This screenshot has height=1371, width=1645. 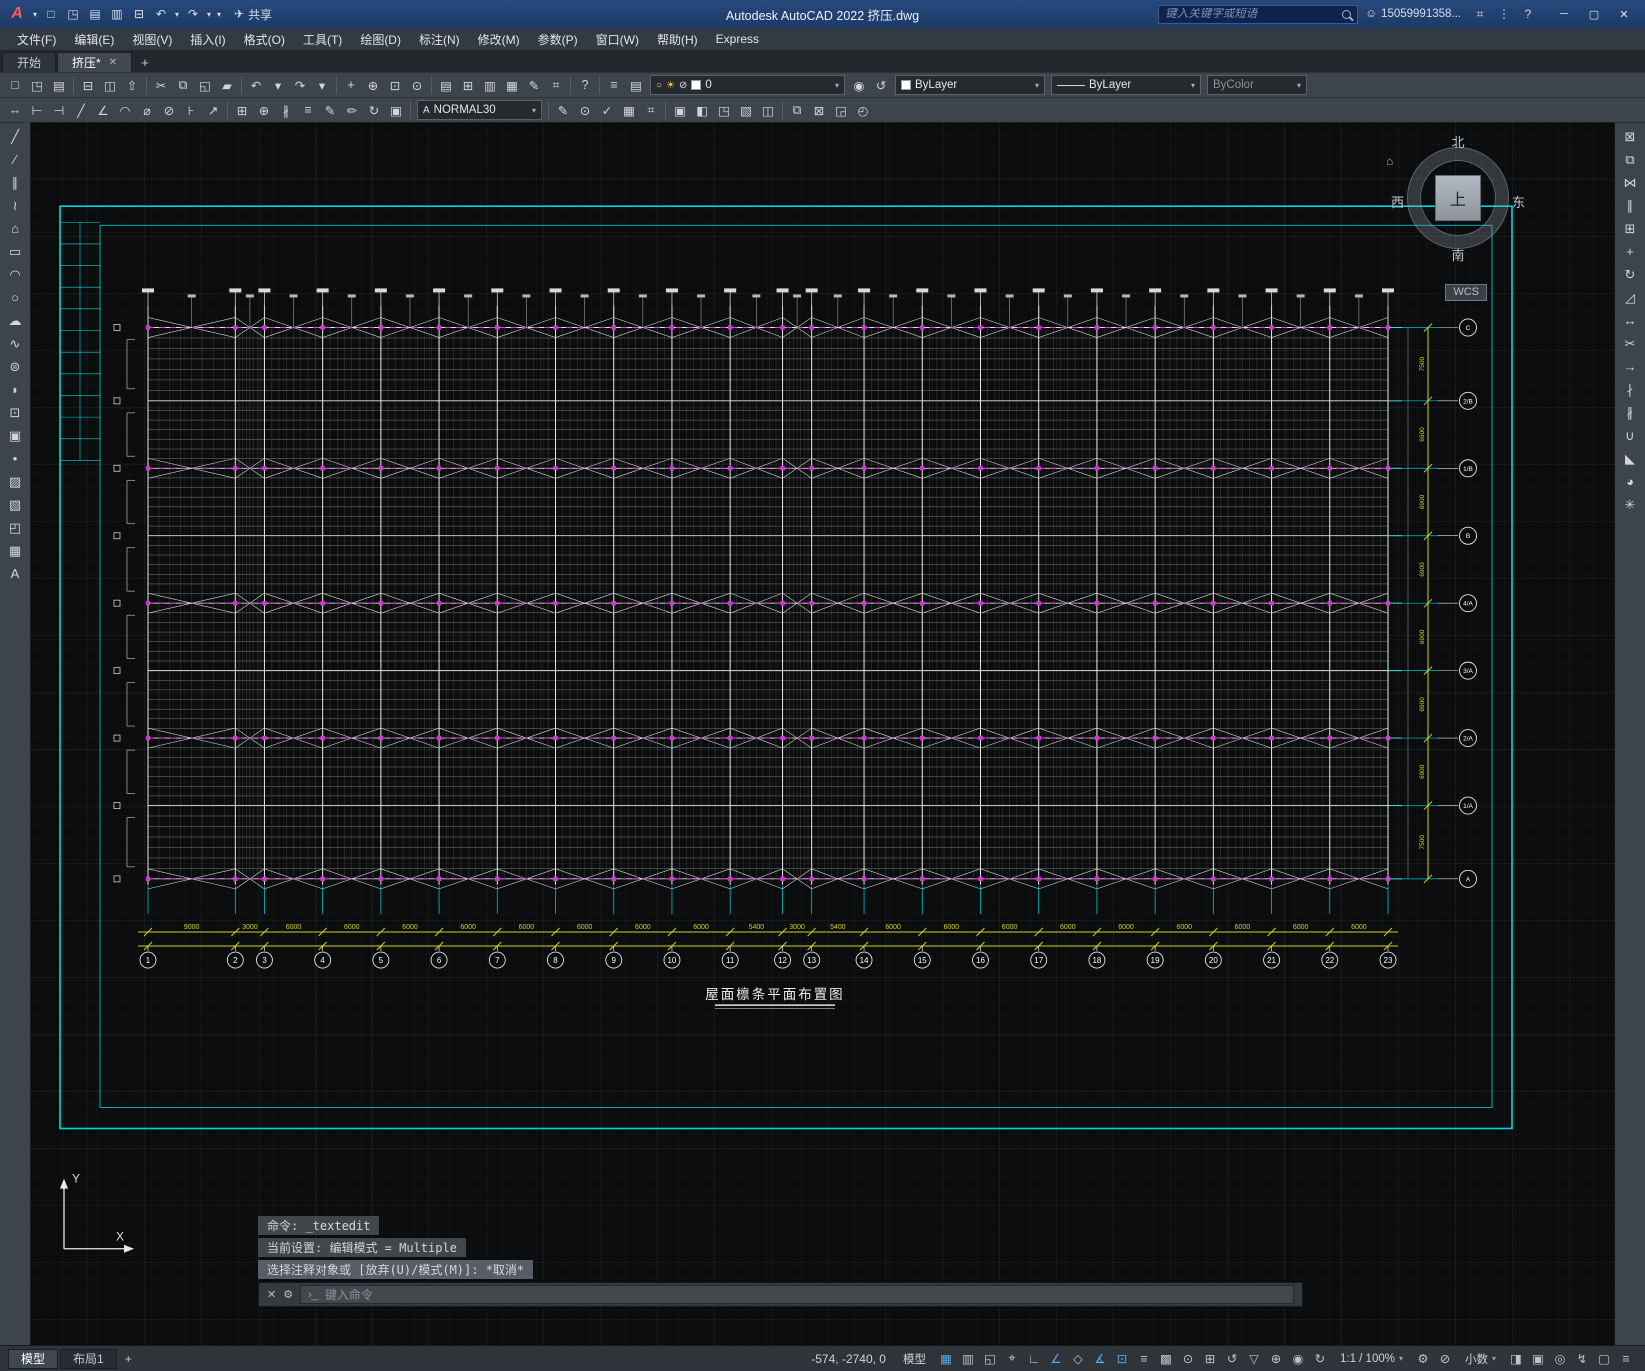 I want to click on rotate-icon: ↻, so click(x=1630, y=274).